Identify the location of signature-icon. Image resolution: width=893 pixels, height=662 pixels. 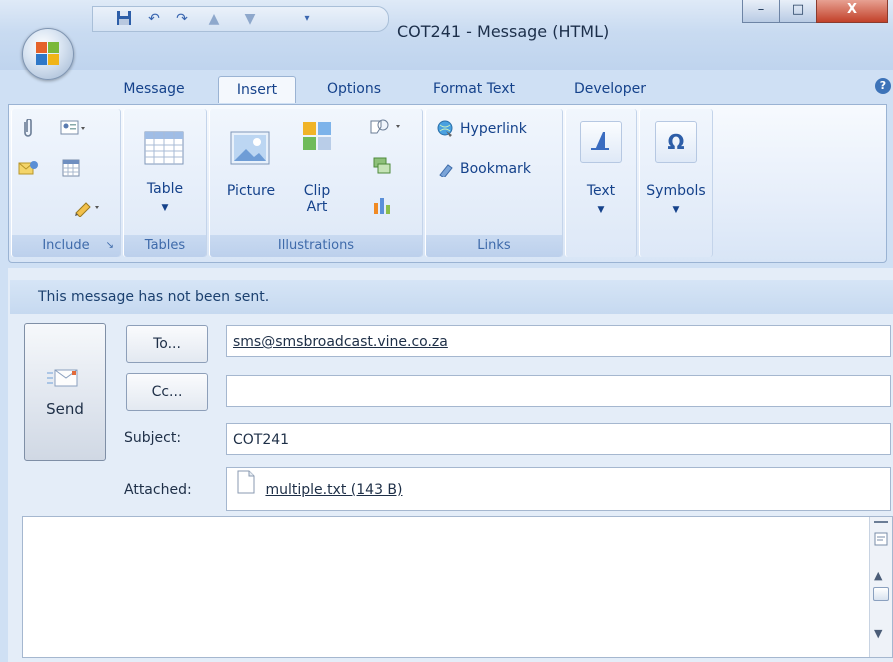
(88, 209).